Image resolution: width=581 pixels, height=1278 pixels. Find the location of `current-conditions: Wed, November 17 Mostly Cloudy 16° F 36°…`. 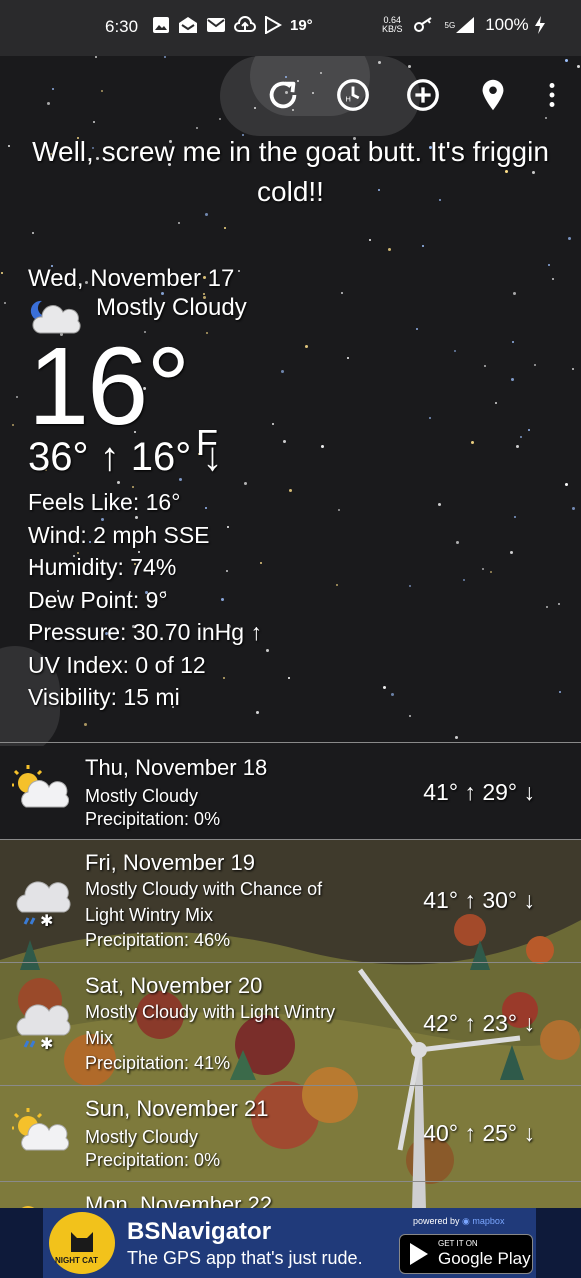

current-conditions: Wed, November 17 Mostly Cloudy 16° F 36°… is located at coordinates (145, 489).